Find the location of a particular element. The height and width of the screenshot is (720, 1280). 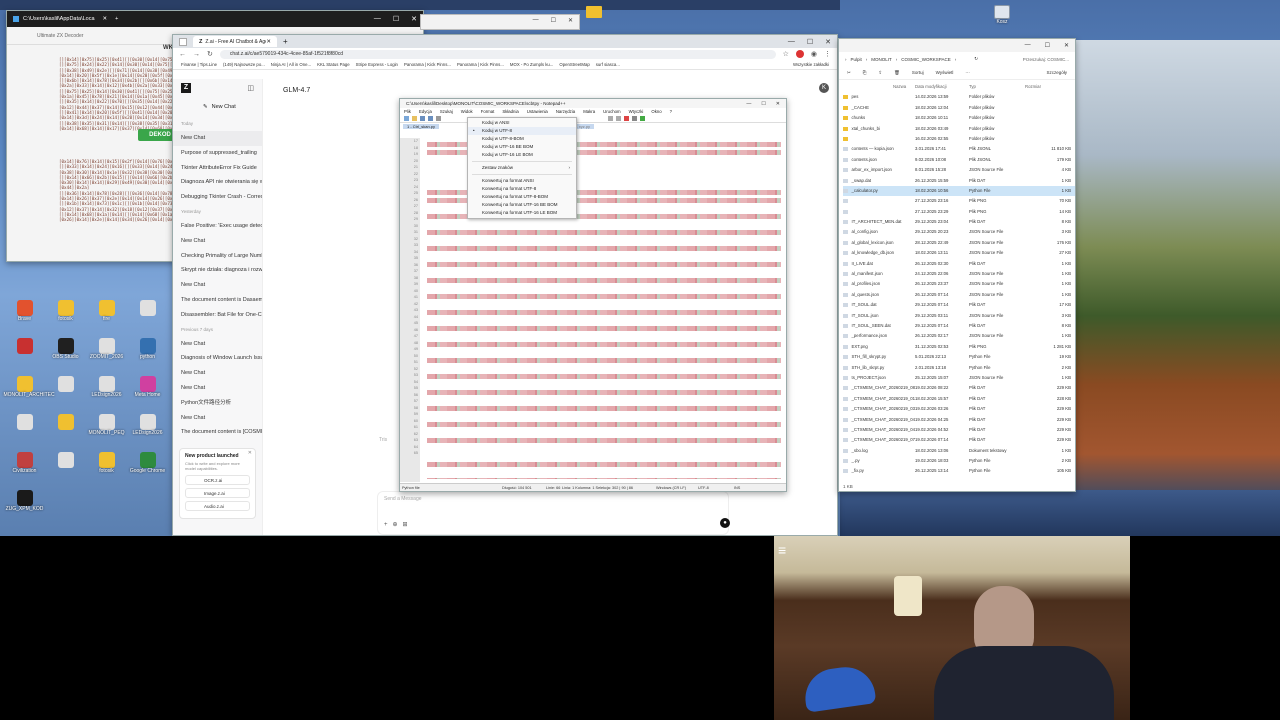

send-button: ● is located at coordinates (725, 523).